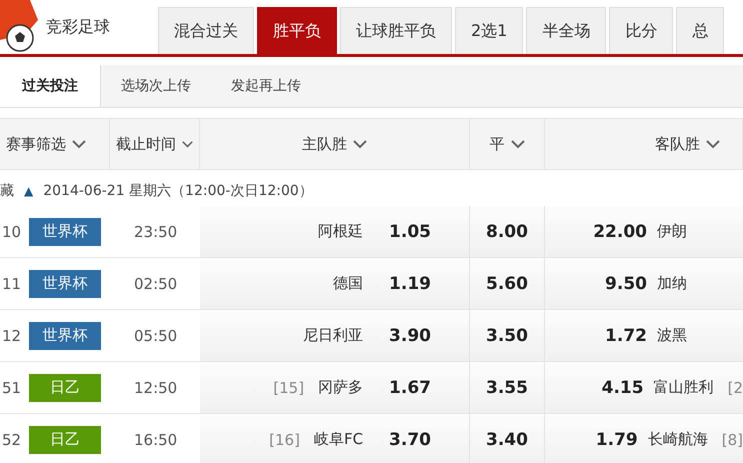  I want to click on away-team: 长崎航海, so click(678, 439).